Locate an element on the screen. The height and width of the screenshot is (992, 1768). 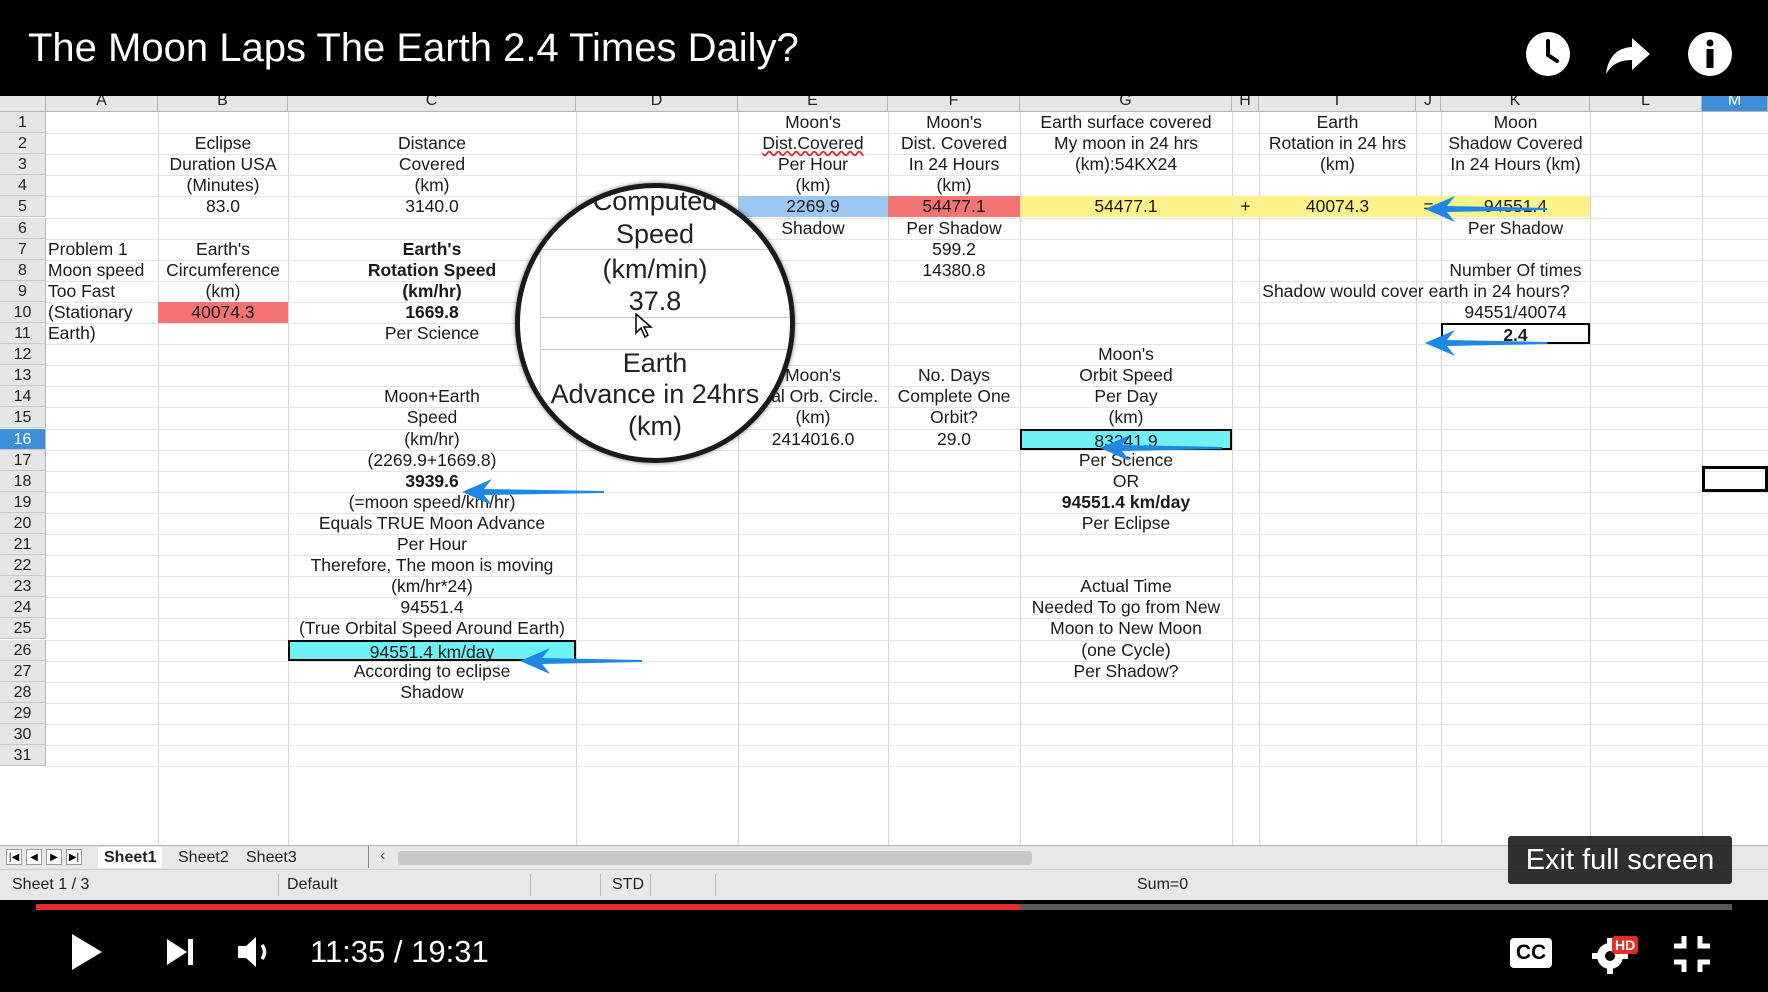
cell-c22: Therefore, The moon is moving is located at coordinates (432, 565).